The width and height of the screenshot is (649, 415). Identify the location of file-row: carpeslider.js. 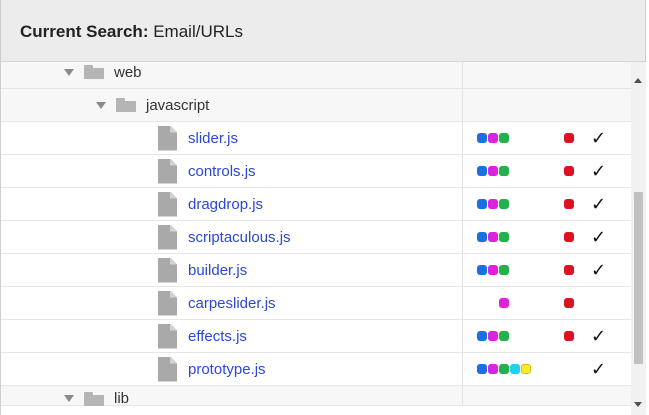
(316, 303).